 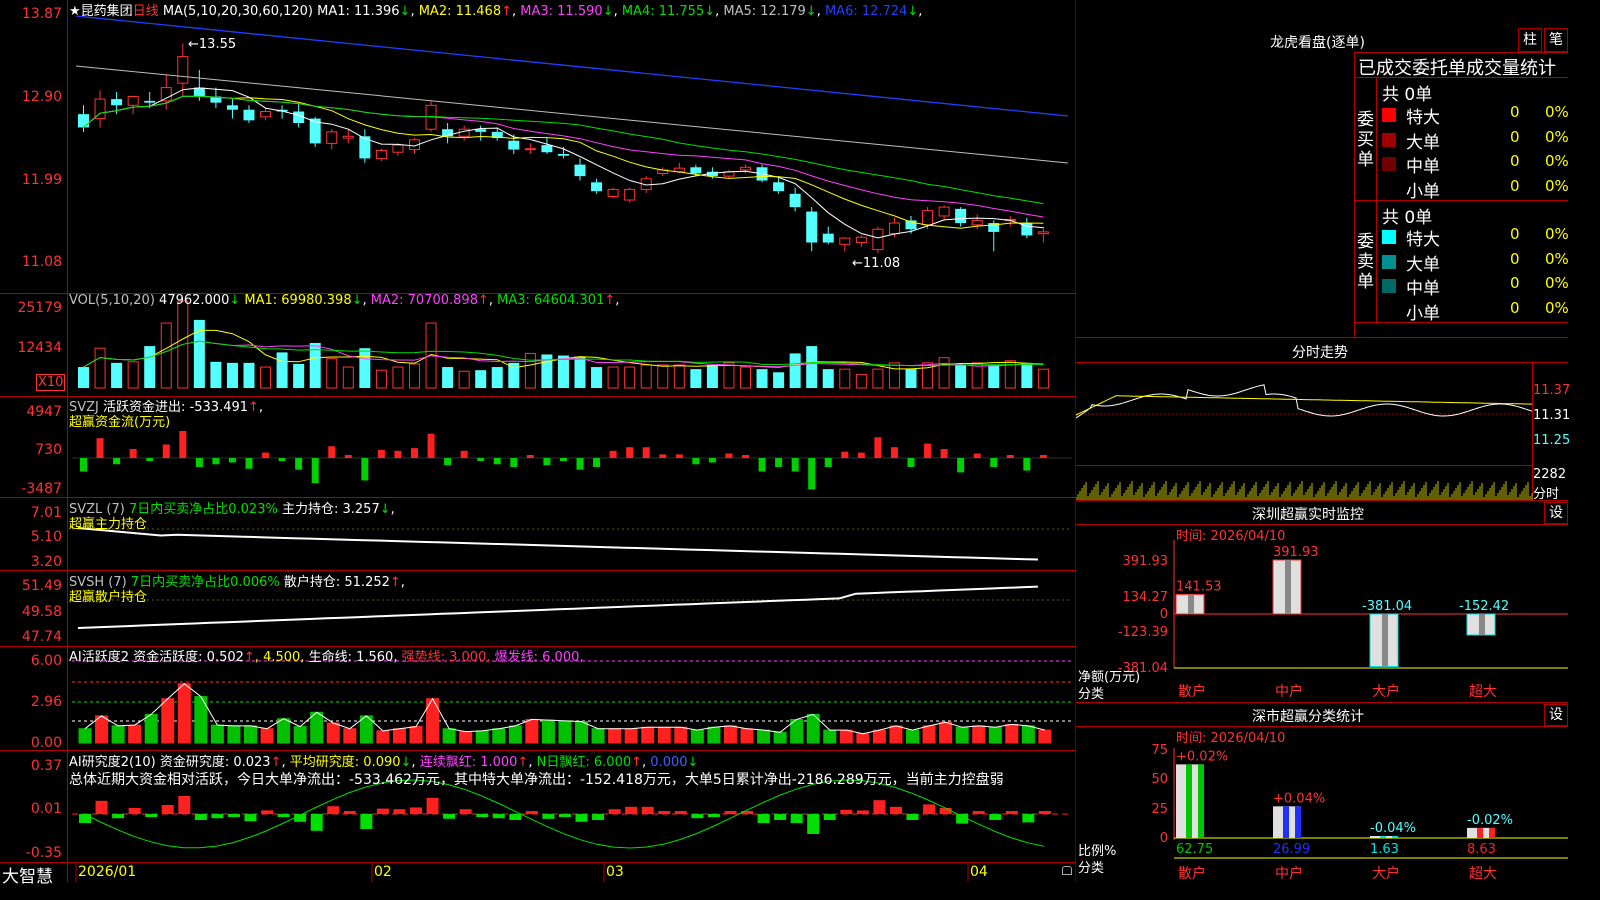 What do you see at coordinates (108, 597) in the screenshot?
I see `svsh-subtitle: 超赢散户持仓` at bounding box center [108, 597].